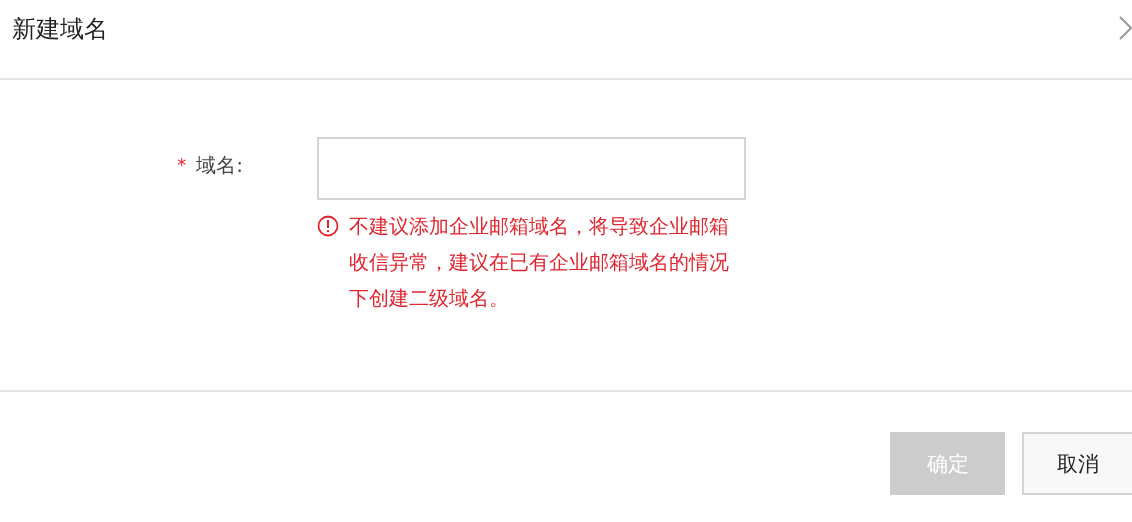 This screenshot has width=1132, height=522. What do you see at coordinates (182, 165) in the screenshot?
I see `required-mark: *` at bounding box center [182, 165].